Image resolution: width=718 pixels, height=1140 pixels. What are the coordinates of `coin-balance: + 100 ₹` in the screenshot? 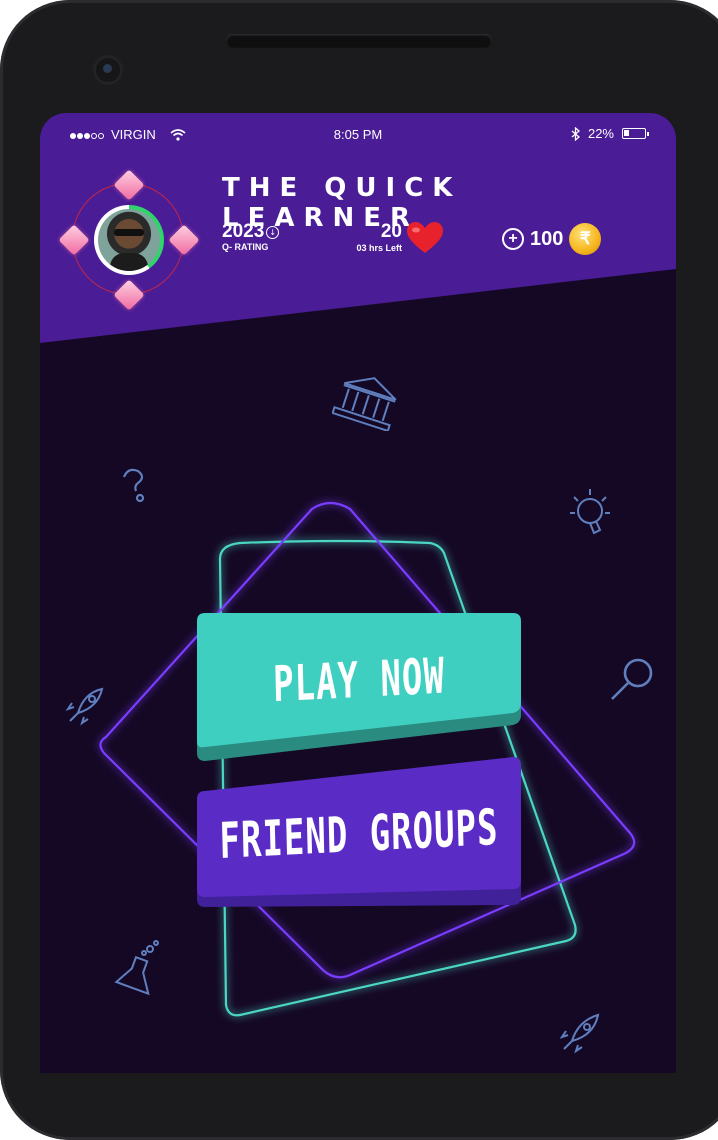 It's located at (552, 239).